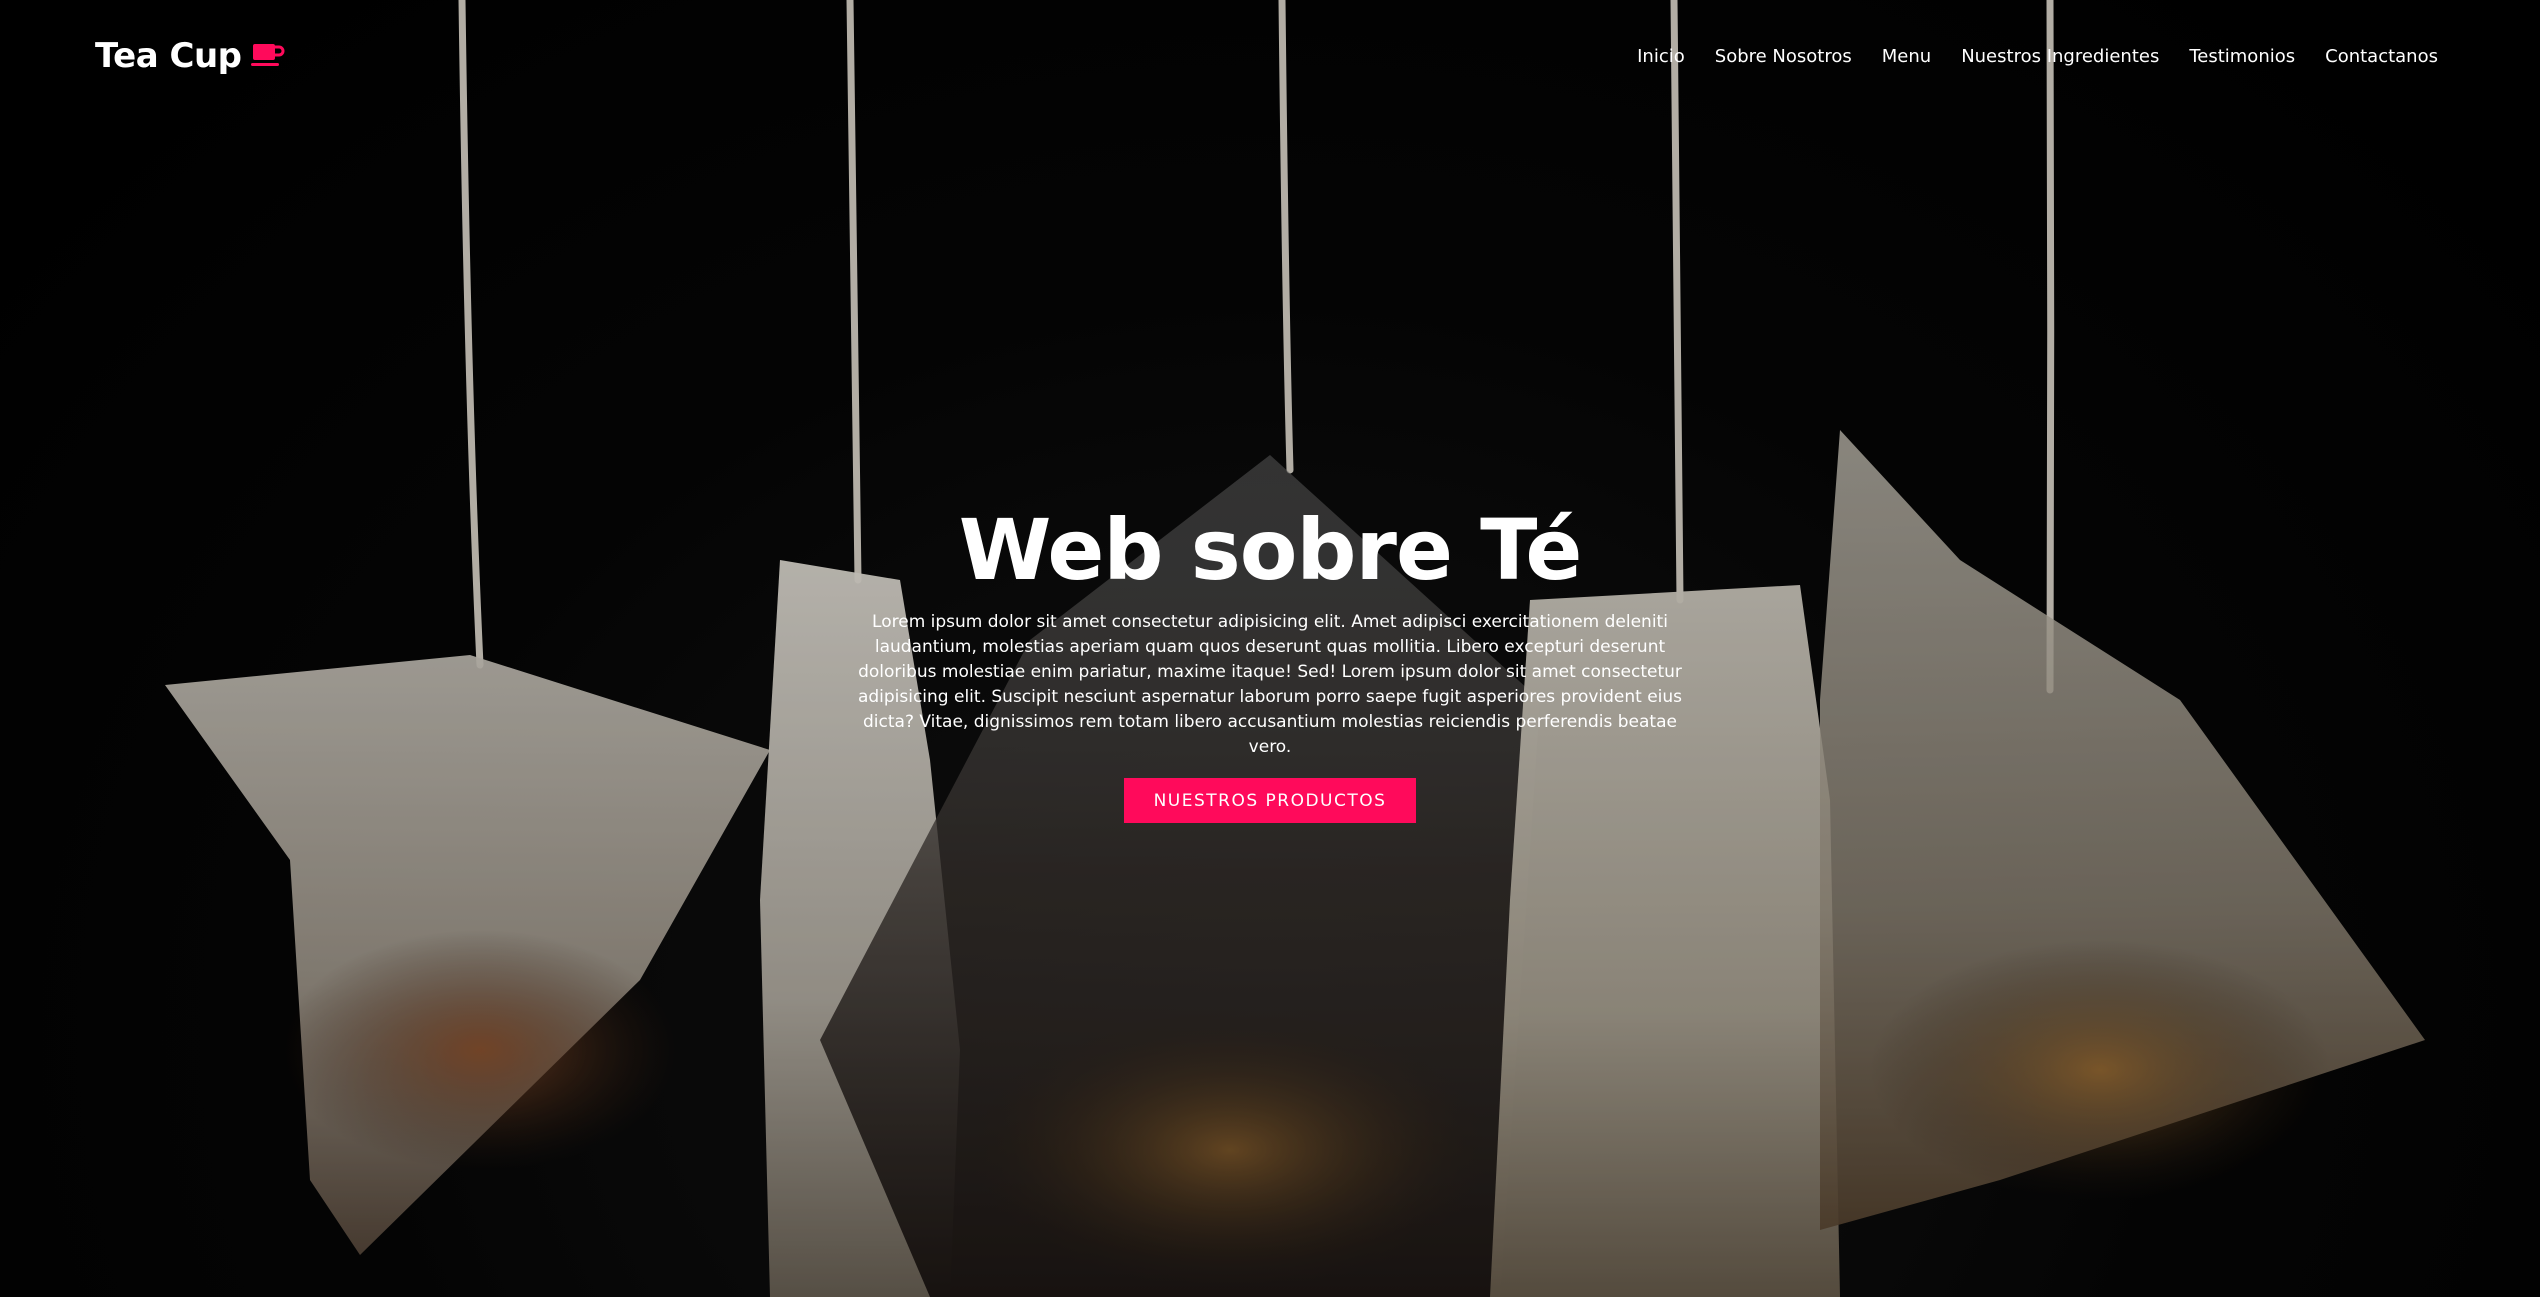  Describe the element at coordinates (2060, 56) in the screenshot. I see `nav-link-nuestros-ingredientes: Nuestros Ingredientes` at that location.